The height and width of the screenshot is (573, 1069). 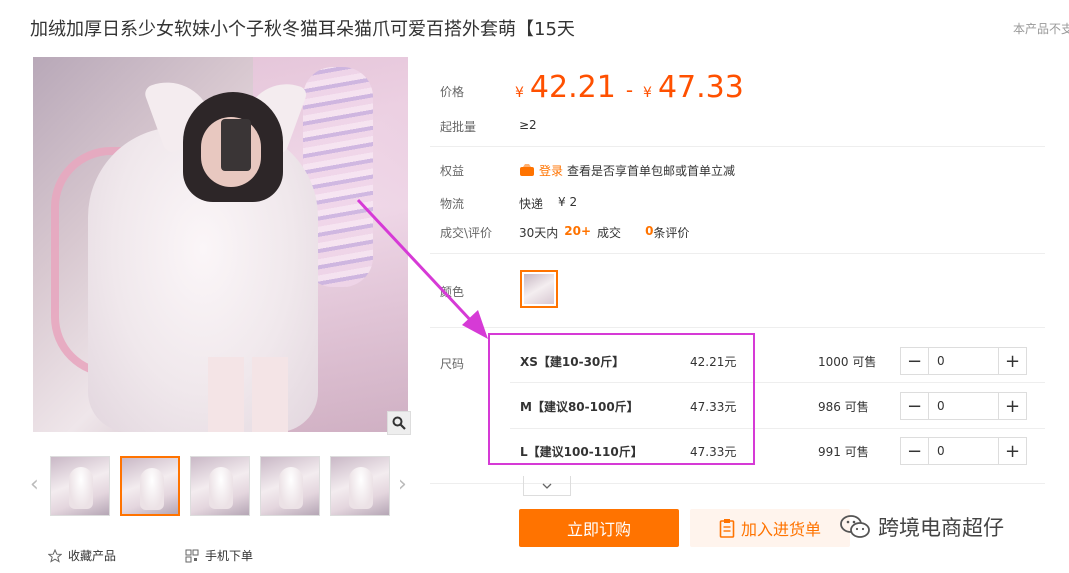 What do you see at coordinates (192, 555) in the screenshot?
I see `qrcode-icon` at bounding box center [192, 555].